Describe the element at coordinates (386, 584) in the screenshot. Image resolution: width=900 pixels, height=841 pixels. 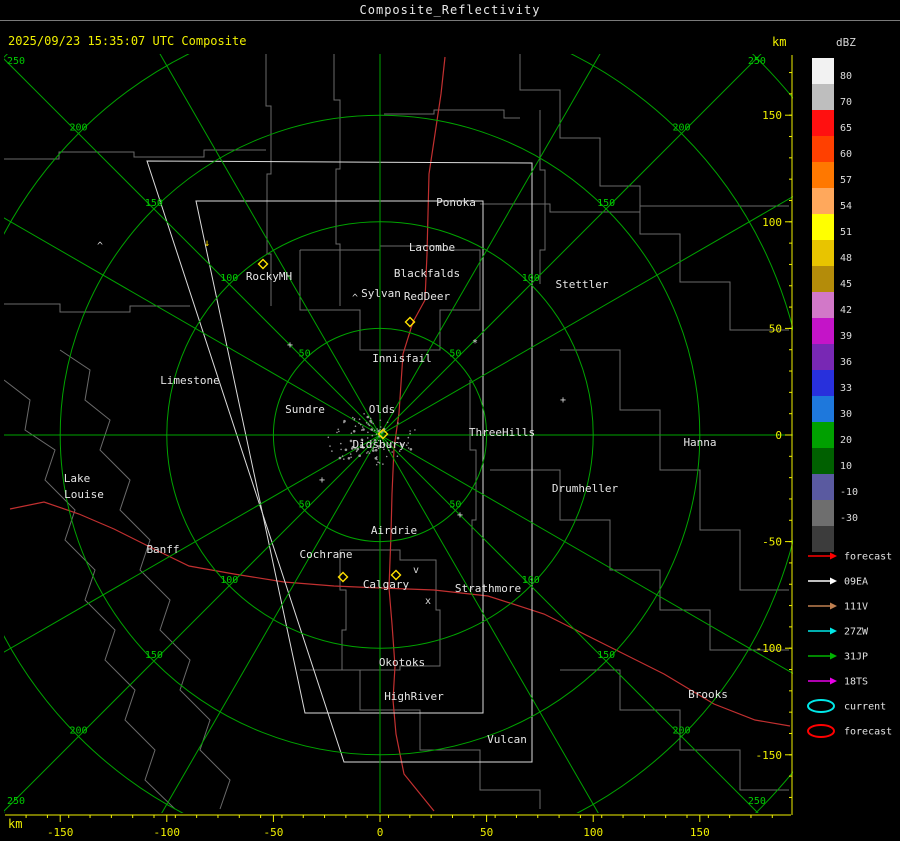
I see `city-label-calgary: Calgary` at that location.